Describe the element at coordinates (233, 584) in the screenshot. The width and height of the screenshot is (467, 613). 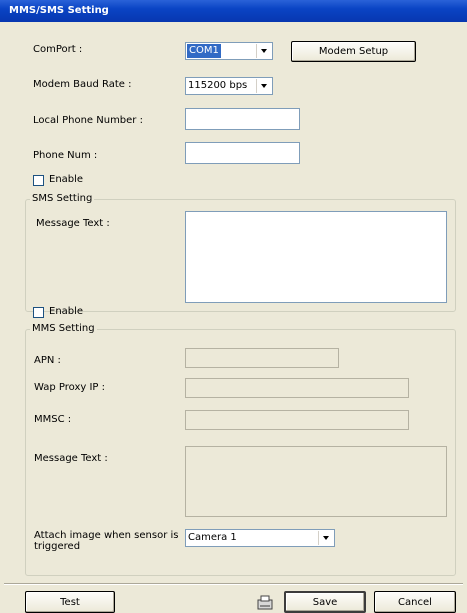
I see `footer-separator` at that location.